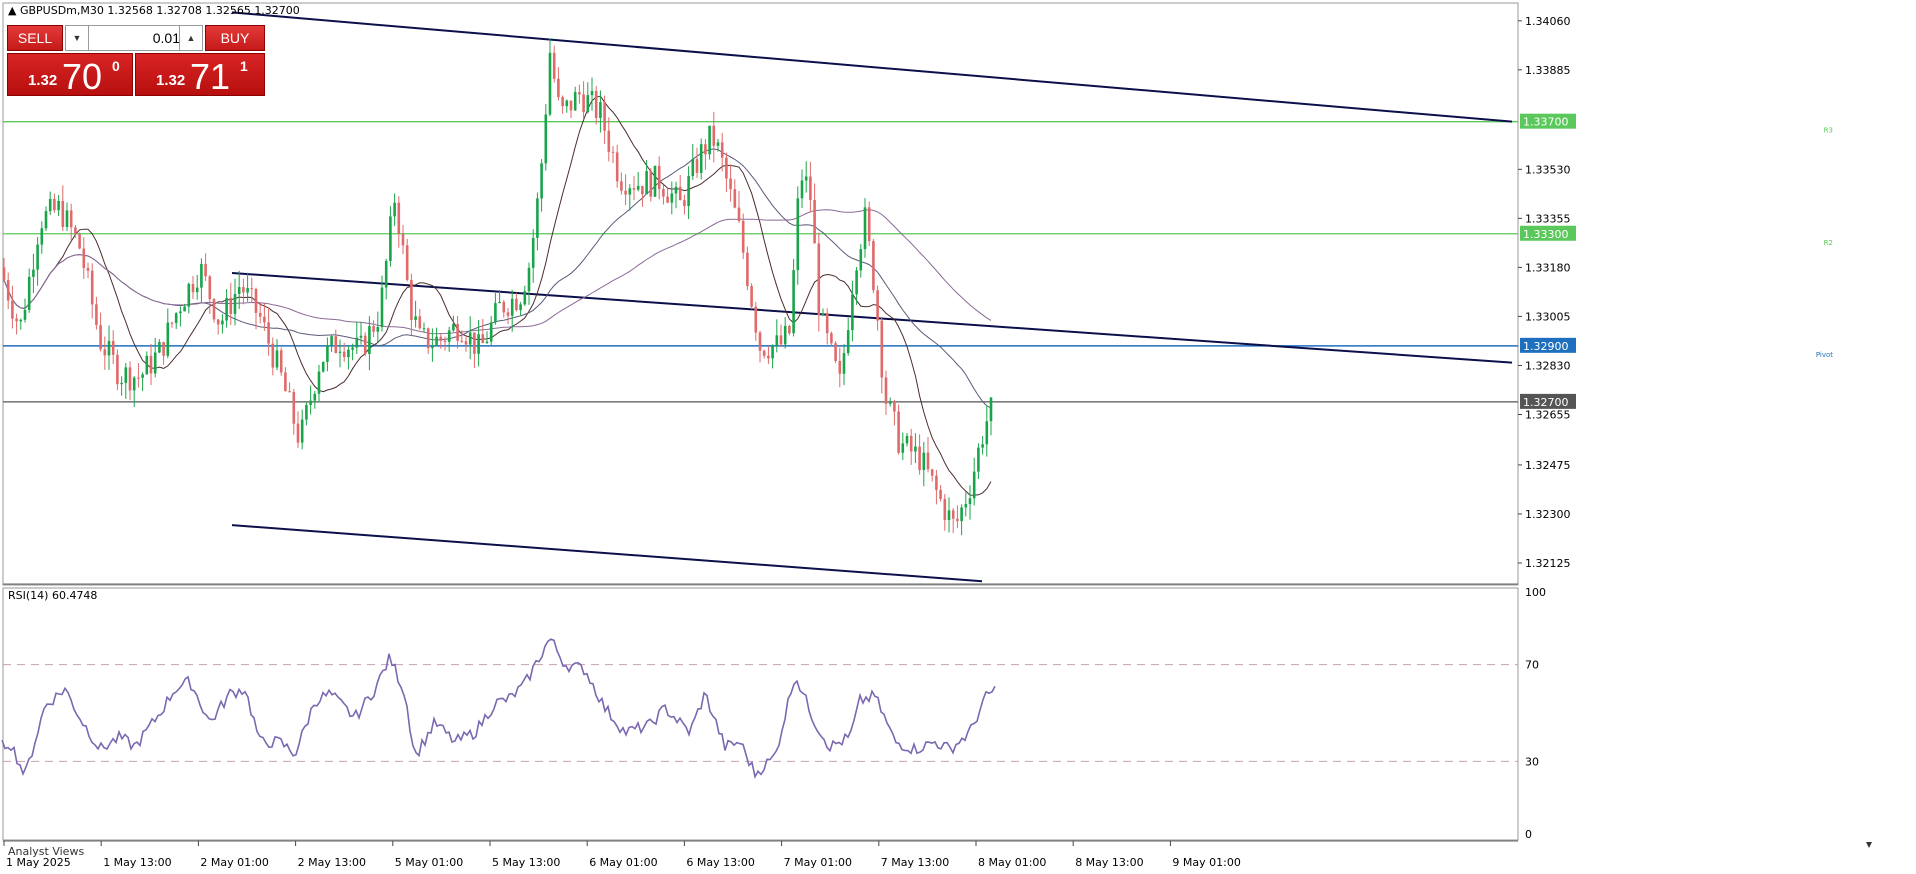  I want to click on time-tick-label: 7 May 01:00, so click(818, 862).